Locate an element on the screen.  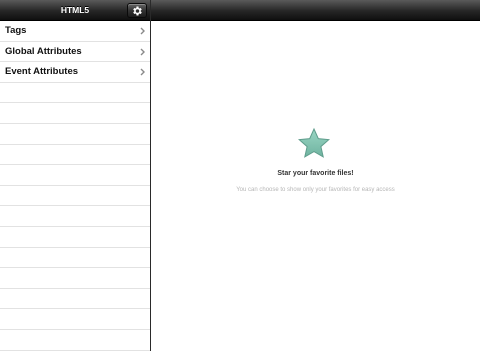
sidebar-header: HTML5 is located at coordinates (75, 10).